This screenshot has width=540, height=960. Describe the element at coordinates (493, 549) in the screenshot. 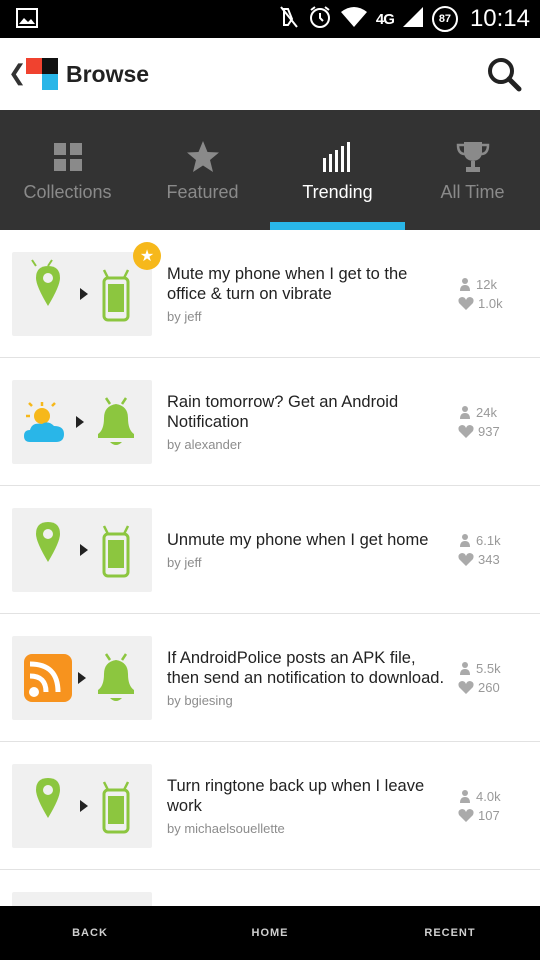

I see `recipe-stats: 6.1k 343` at that location.